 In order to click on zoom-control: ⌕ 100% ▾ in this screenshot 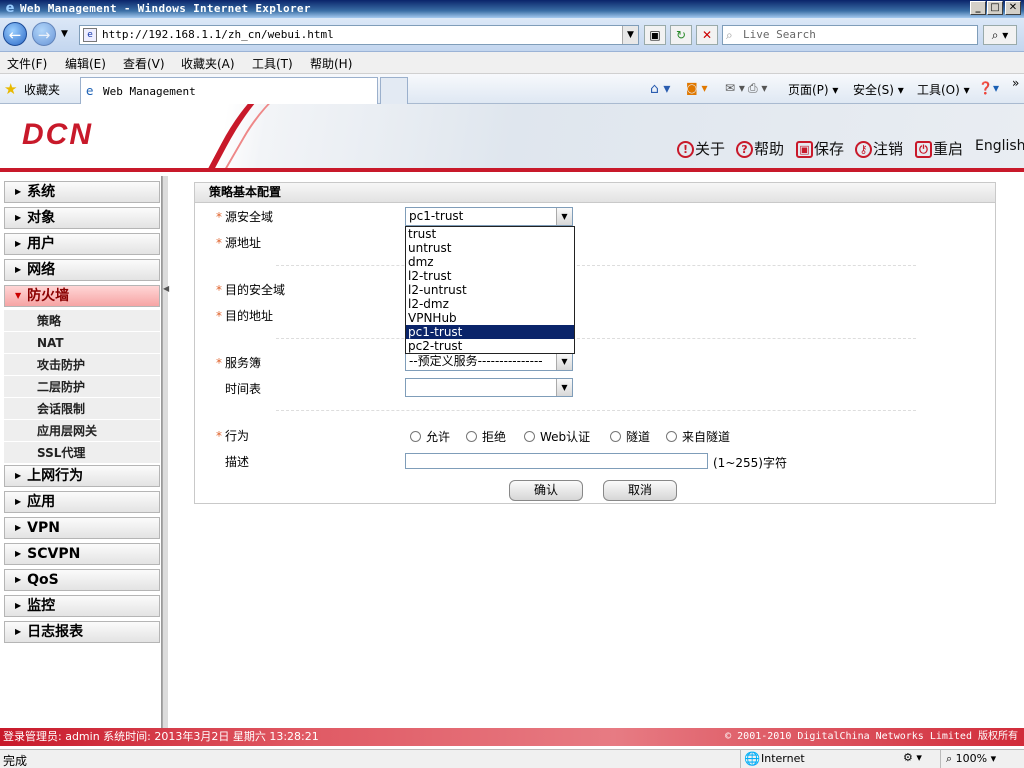, I will do `click(982, 759)`.